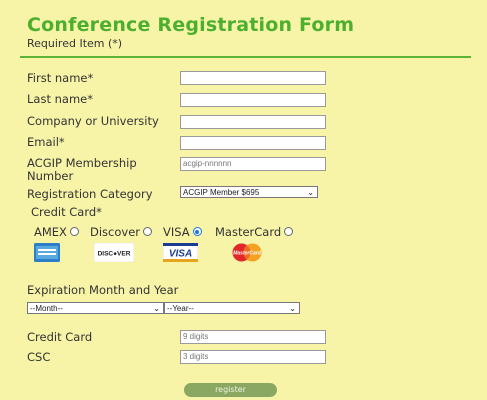 The height and width of the screenshot is (400, 487). Describe the element at coordinates (46, 142) in the screenshot. I see `email-label: Email*` at that location.